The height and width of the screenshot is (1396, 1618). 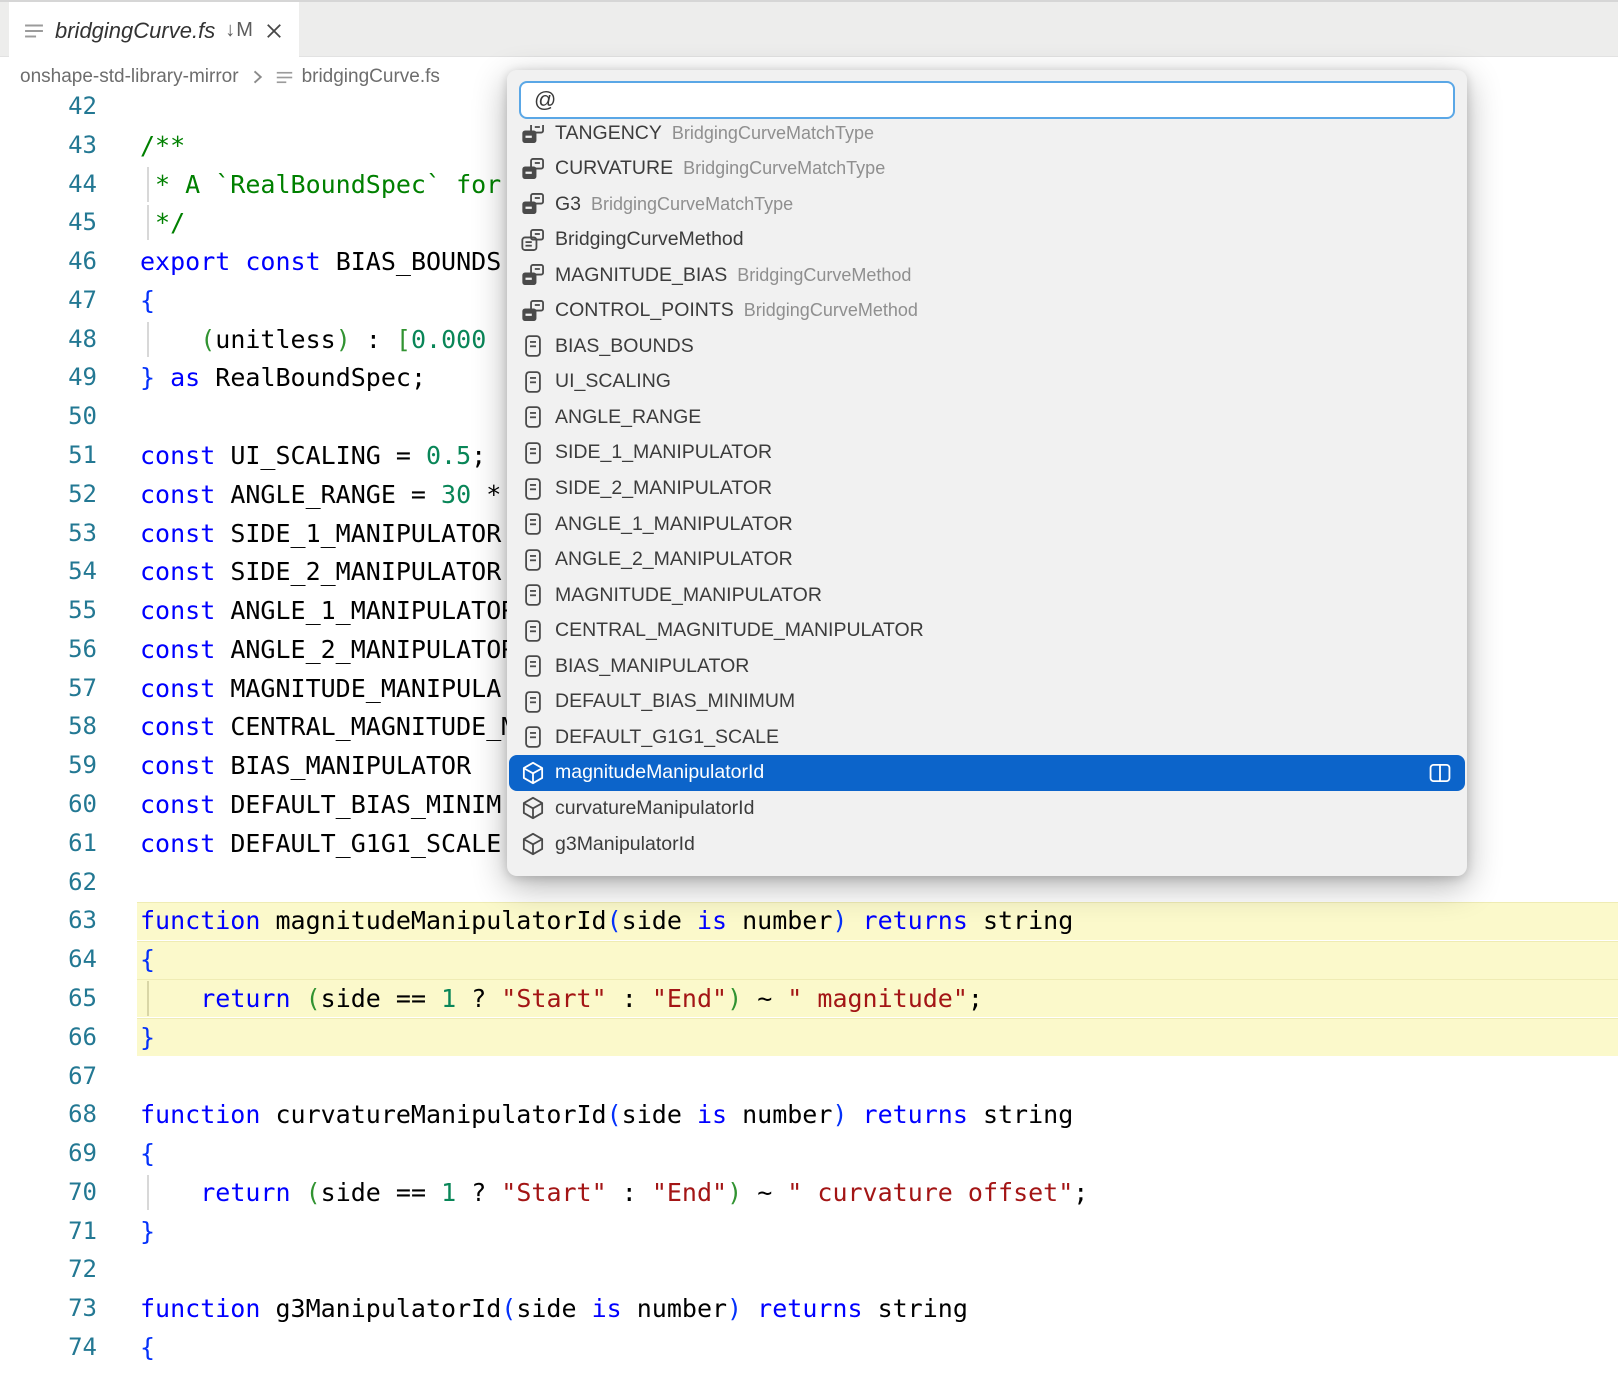 I want to click on symbol-item: MAGNITUDE_BIAS BridgingCurveMethod, so click(x=987, y=275).